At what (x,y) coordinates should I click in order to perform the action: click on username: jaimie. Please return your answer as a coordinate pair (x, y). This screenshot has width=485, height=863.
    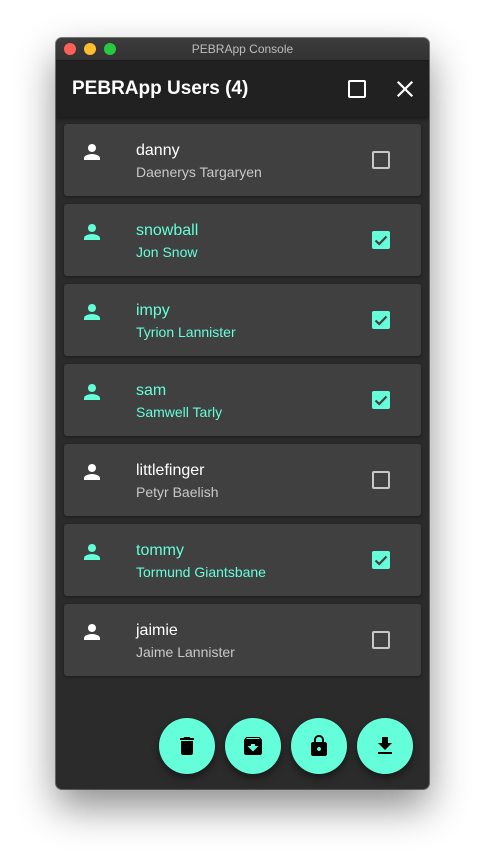
    Looking at the image, I should click on (157, 630).